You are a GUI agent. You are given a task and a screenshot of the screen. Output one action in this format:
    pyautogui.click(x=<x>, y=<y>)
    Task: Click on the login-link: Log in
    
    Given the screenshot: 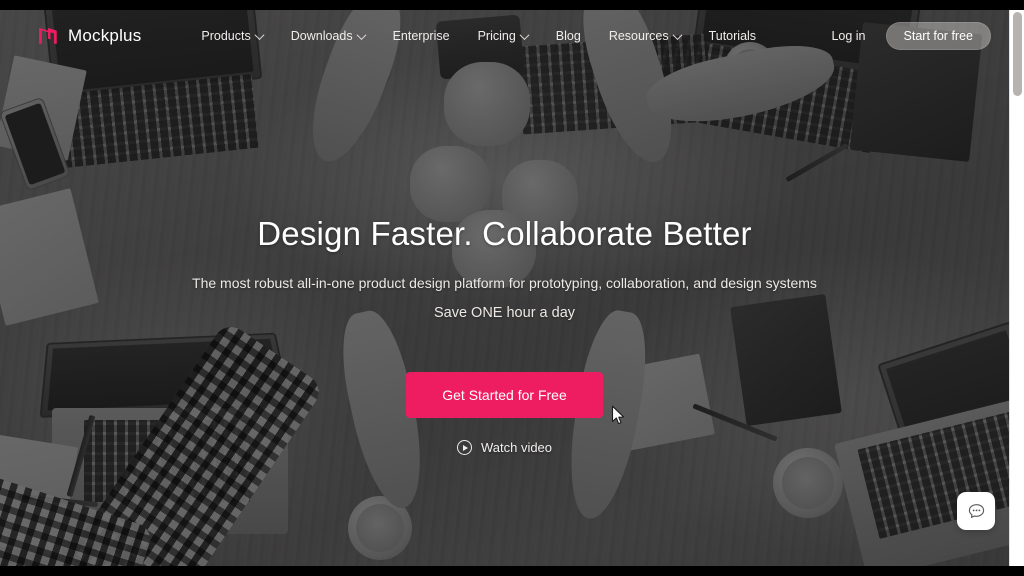 What is the action you would take?
    pyautogui.click(x=848, y=36)
    